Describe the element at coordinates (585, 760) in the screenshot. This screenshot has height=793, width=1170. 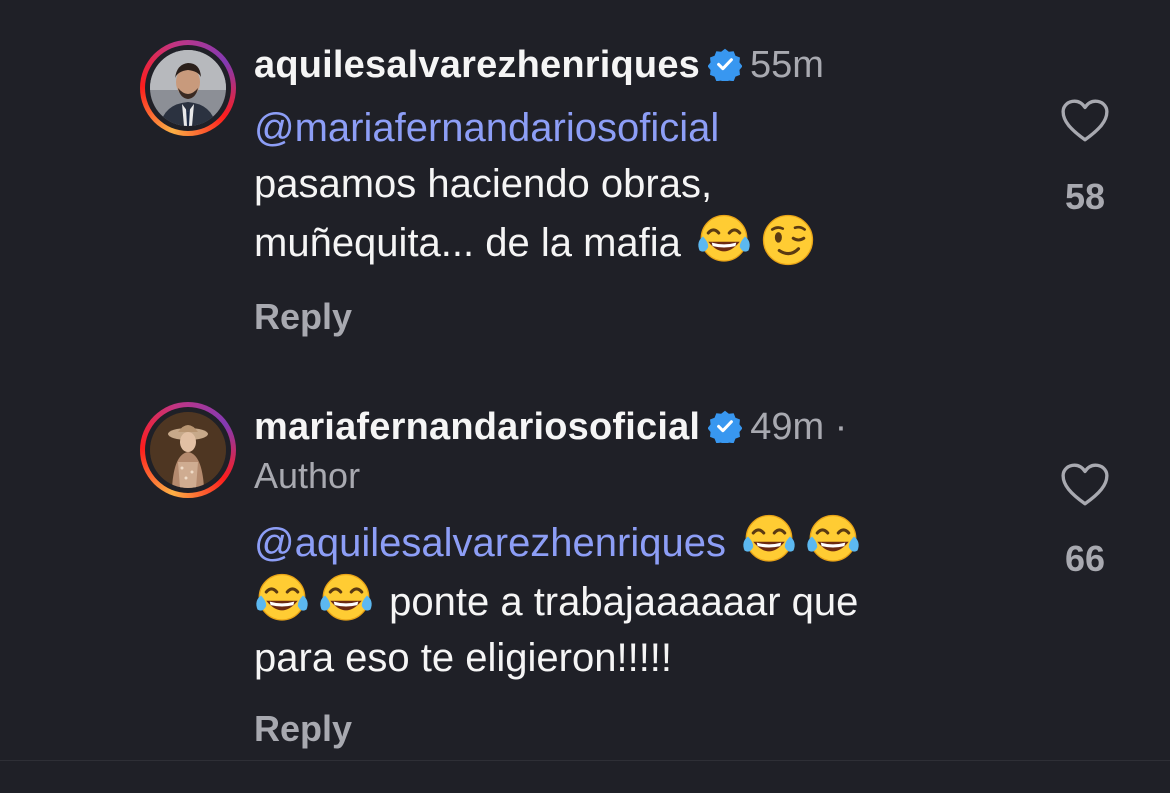
I see `divider` at that location.